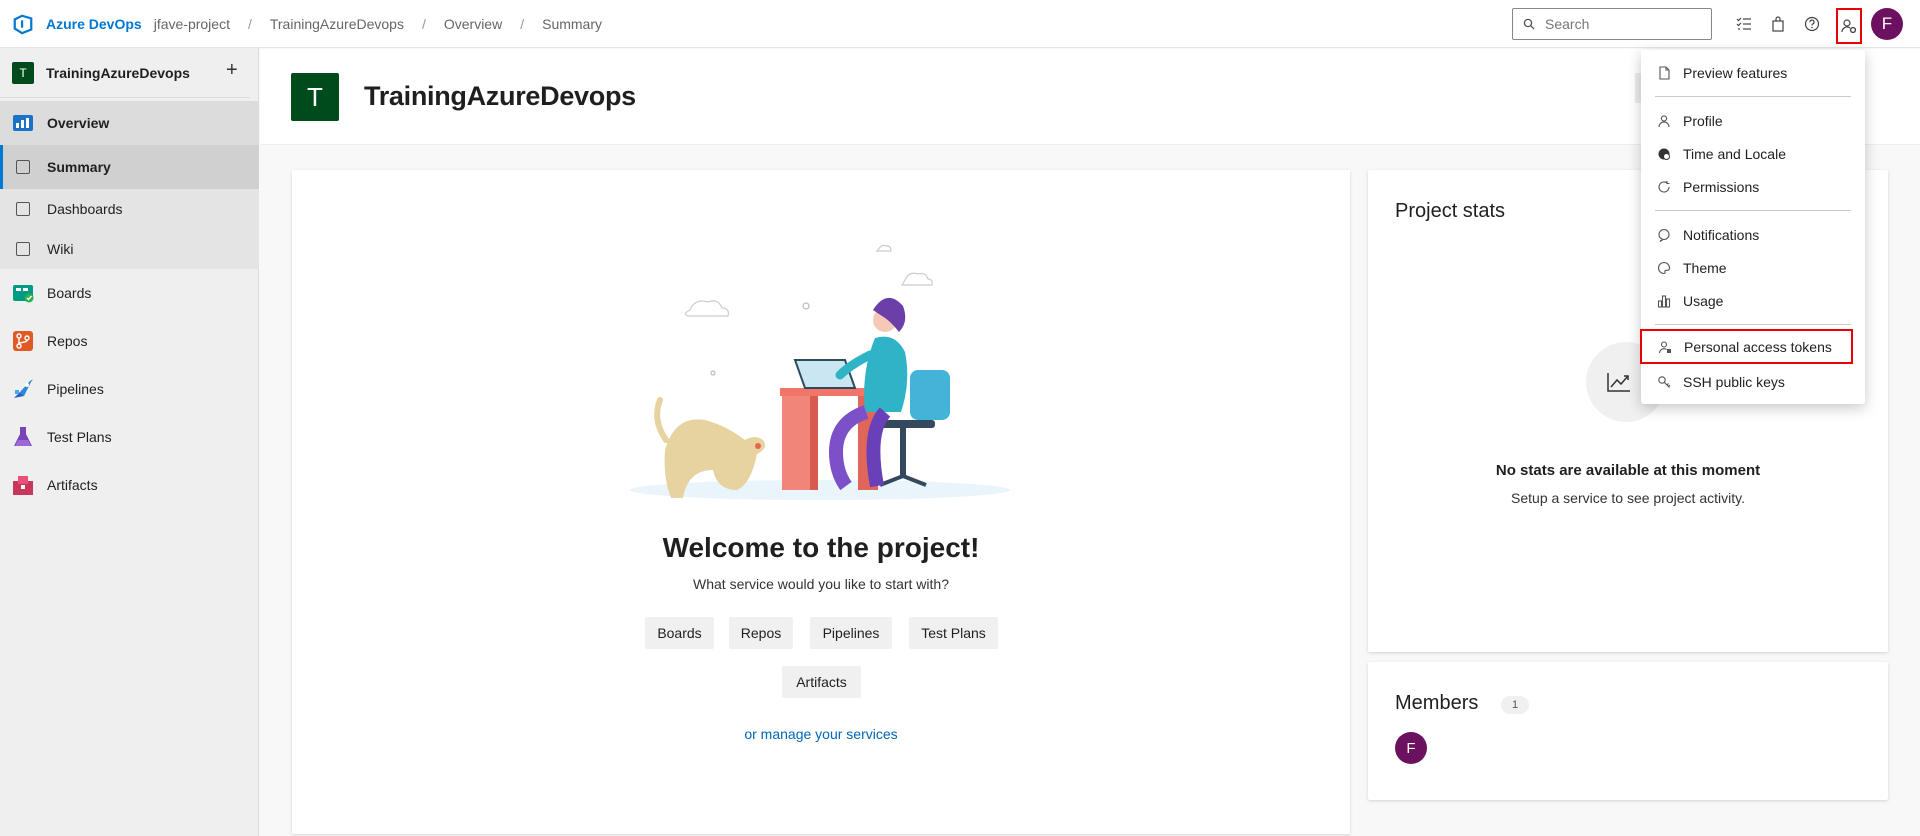  I want to click on service-repos-button: Repos, so click(761, 633).